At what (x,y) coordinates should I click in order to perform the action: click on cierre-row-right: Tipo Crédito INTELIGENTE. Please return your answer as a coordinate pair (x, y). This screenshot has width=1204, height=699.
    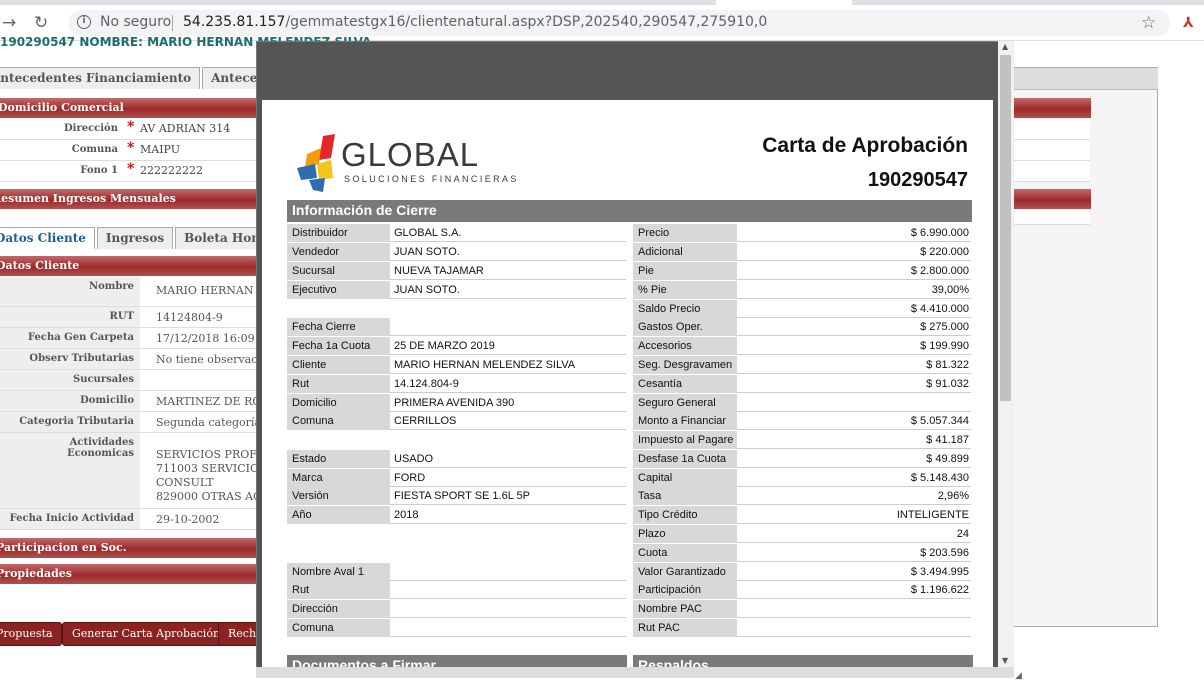
    Looking at the image, I should click on (803, 515).